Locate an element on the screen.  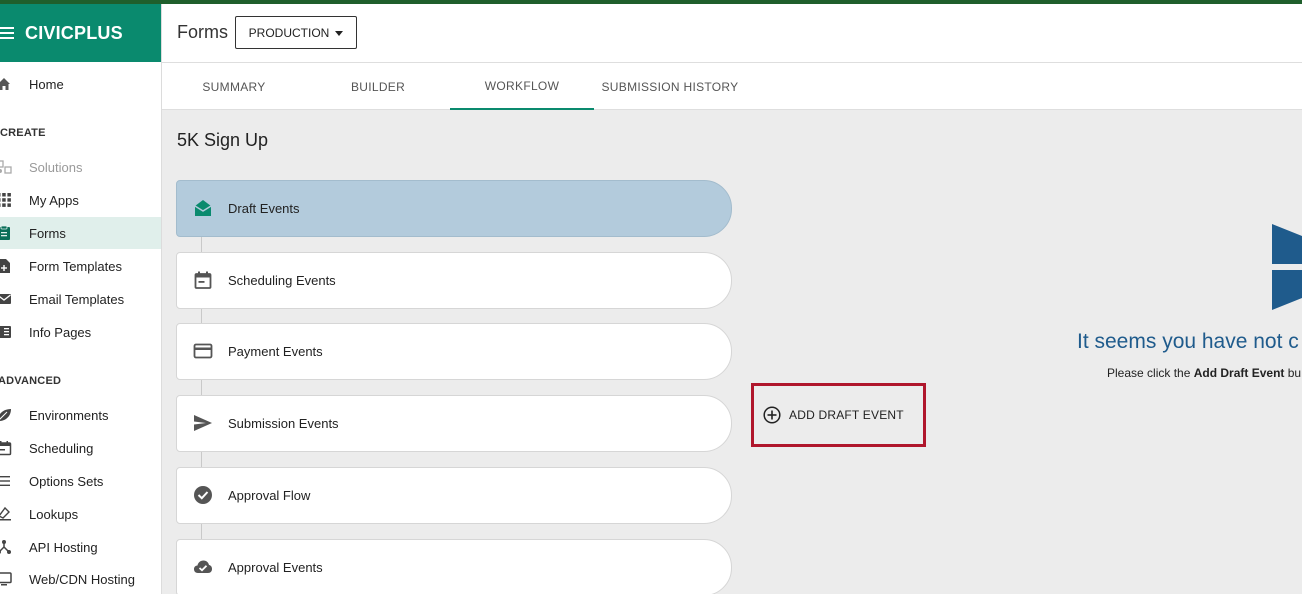
sidebar-item-label: Web/CDN Hosting is located at coordinates (82, 579).